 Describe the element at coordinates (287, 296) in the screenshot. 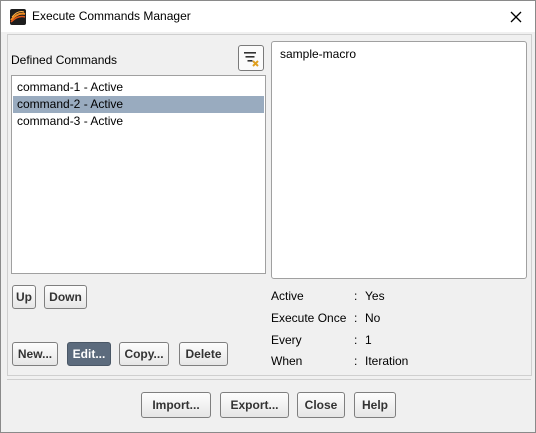

I see `active-label: Active` at that location.